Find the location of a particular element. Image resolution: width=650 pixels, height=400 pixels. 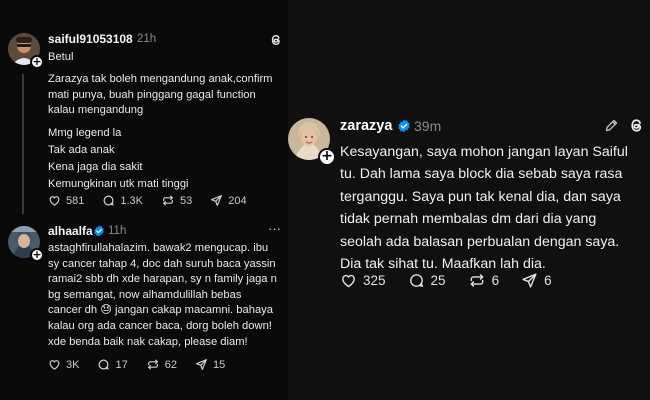

post-line is located at coordinates (160, 122).